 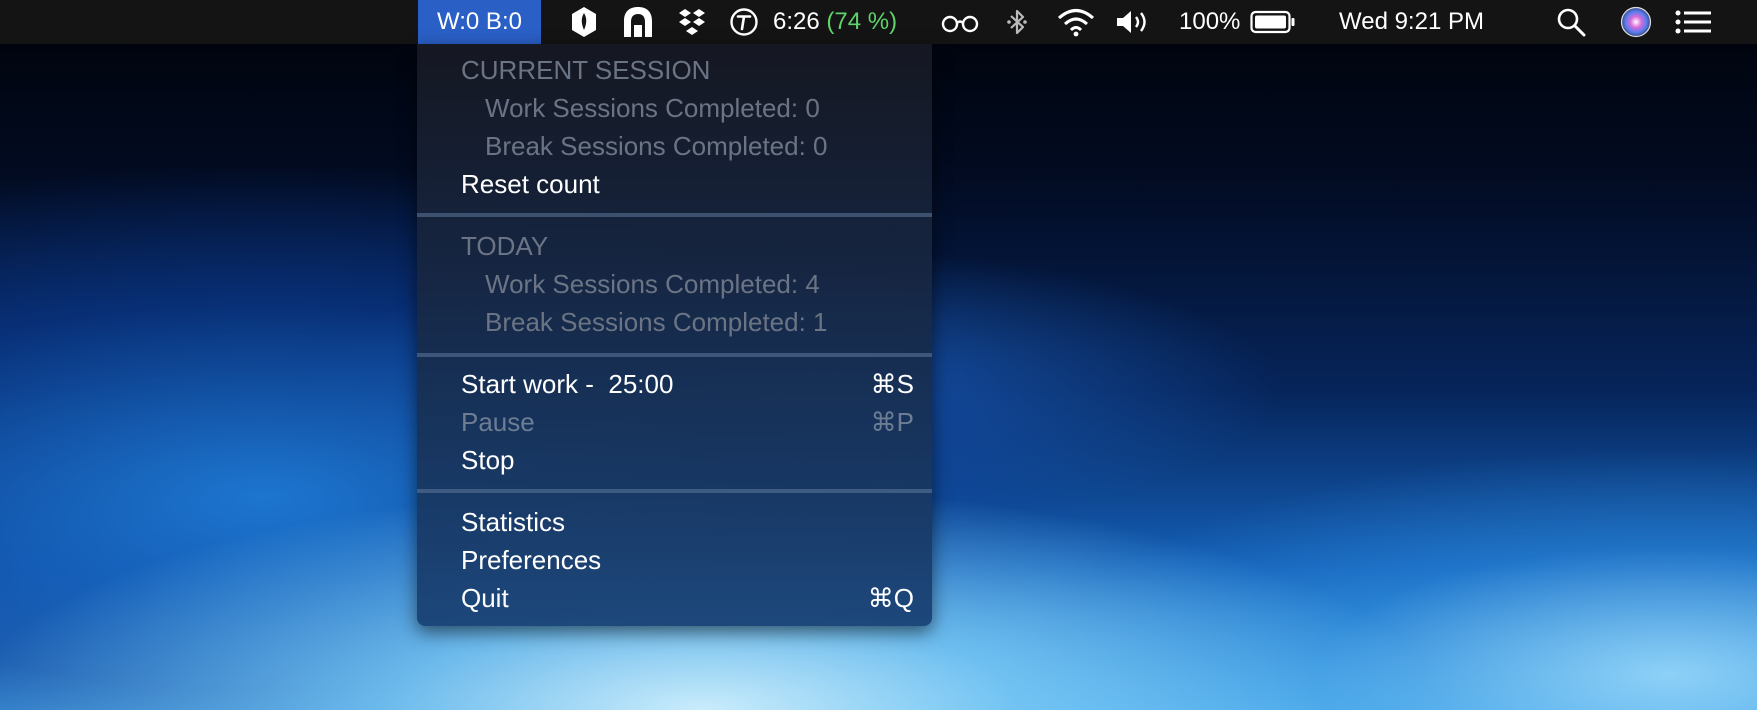 I want to click on menubar-clock: Wed 9:21 PM, so click(x=1411, y=22).